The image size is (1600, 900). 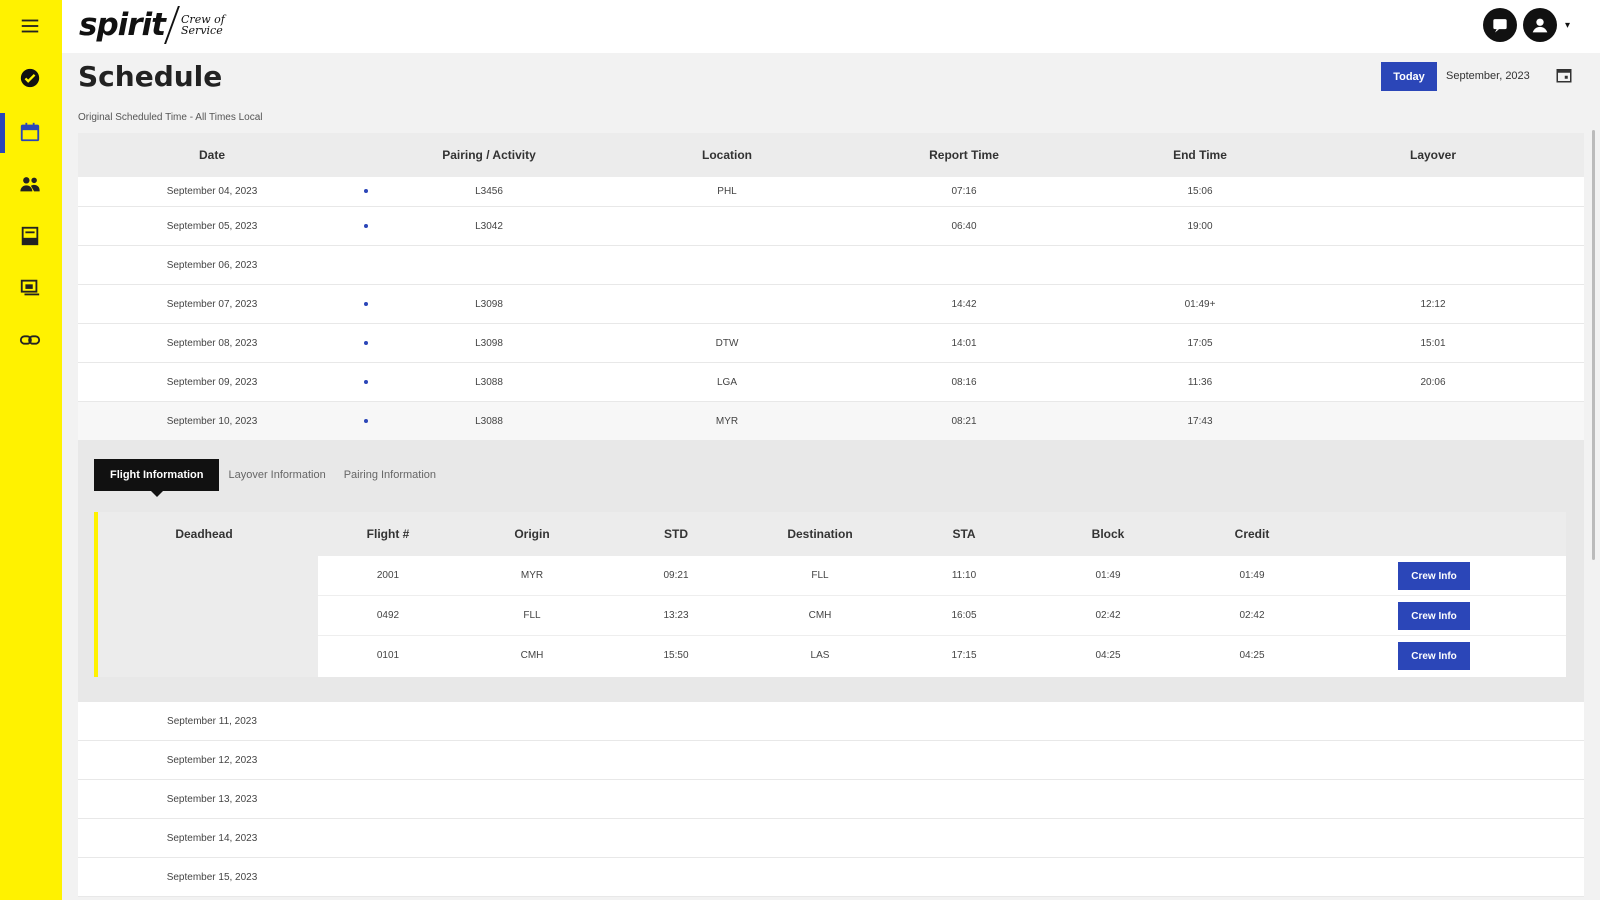 I want to click on tab-layover-information: Layover Information, so click(x=276, y=475).